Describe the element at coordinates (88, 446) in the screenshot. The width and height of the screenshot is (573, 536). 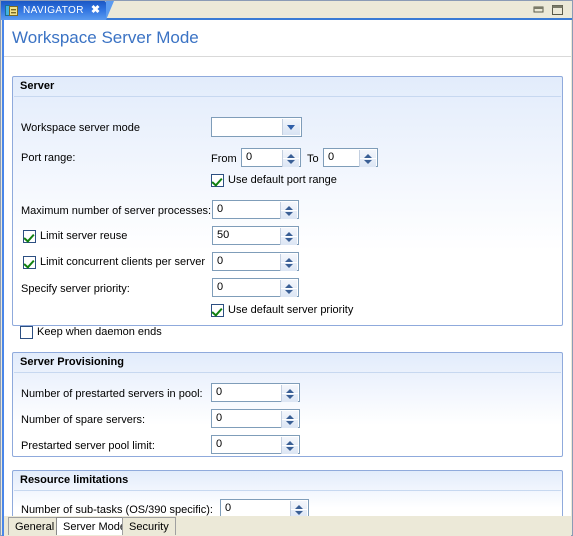
I see `prestarted-pool-limit-label: Prestarted server pool limit:` at that location.